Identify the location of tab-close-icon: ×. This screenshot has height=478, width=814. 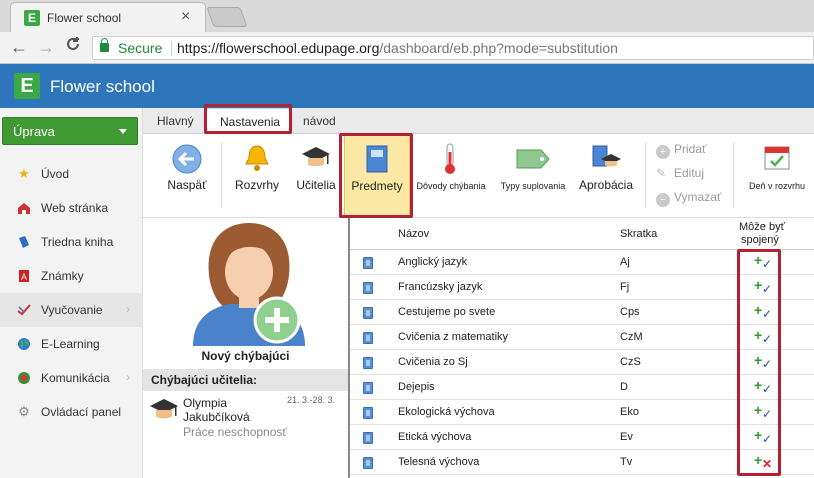
(185, 17).